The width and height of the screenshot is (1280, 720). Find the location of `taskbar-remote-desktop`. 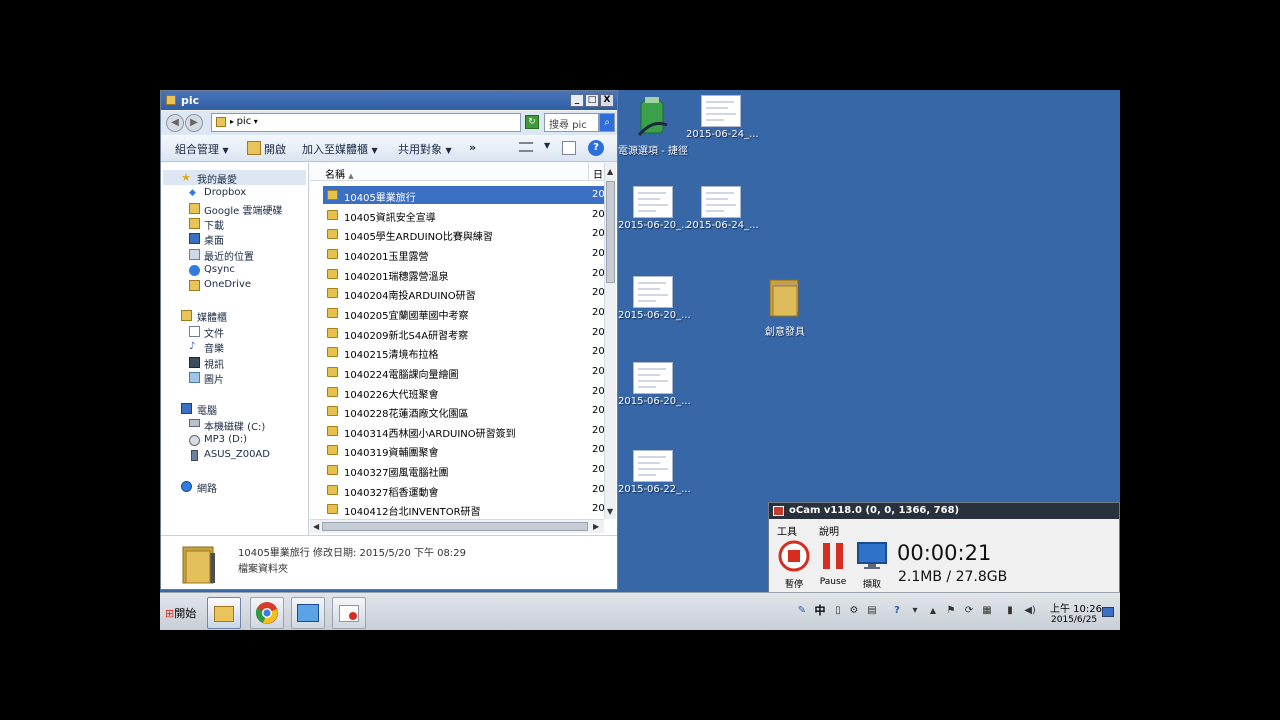

taskbar-remote-desktop is located at coordinates (308, 613).